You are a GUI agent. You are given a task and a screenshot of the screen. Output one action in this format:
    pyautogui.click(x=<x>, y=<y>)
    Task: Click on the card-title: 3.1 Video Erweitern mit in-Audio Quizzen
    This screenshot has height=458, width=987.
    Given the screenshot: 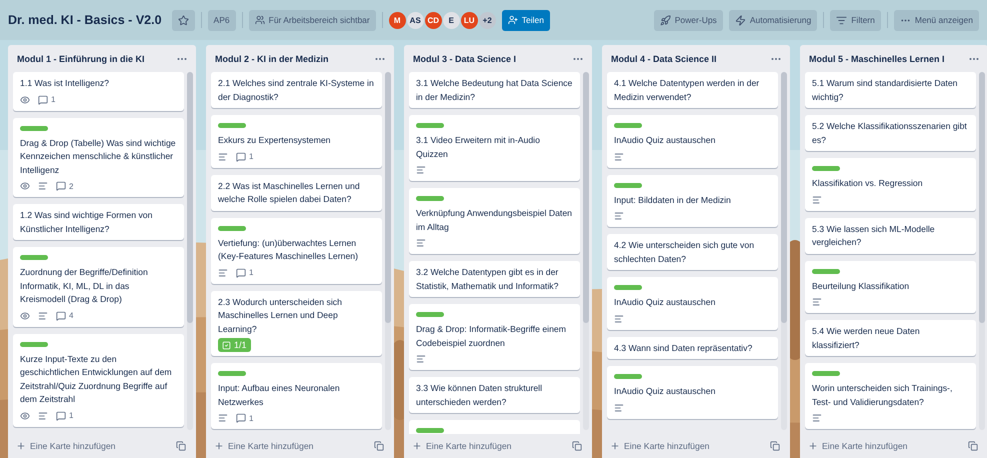 What is the action you would take?
    pyautogui.click(x=478, y=147)
    